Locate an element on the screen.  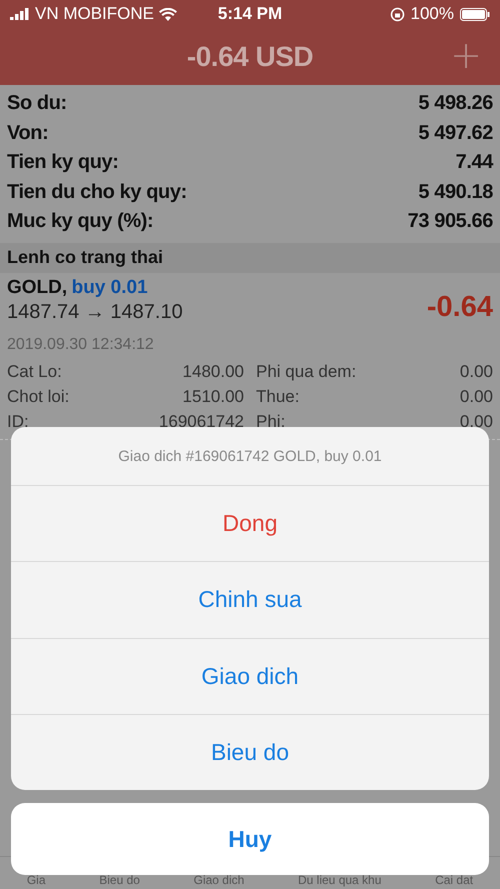
detail-label: Chot loi: is located at coordinates (38, 397).